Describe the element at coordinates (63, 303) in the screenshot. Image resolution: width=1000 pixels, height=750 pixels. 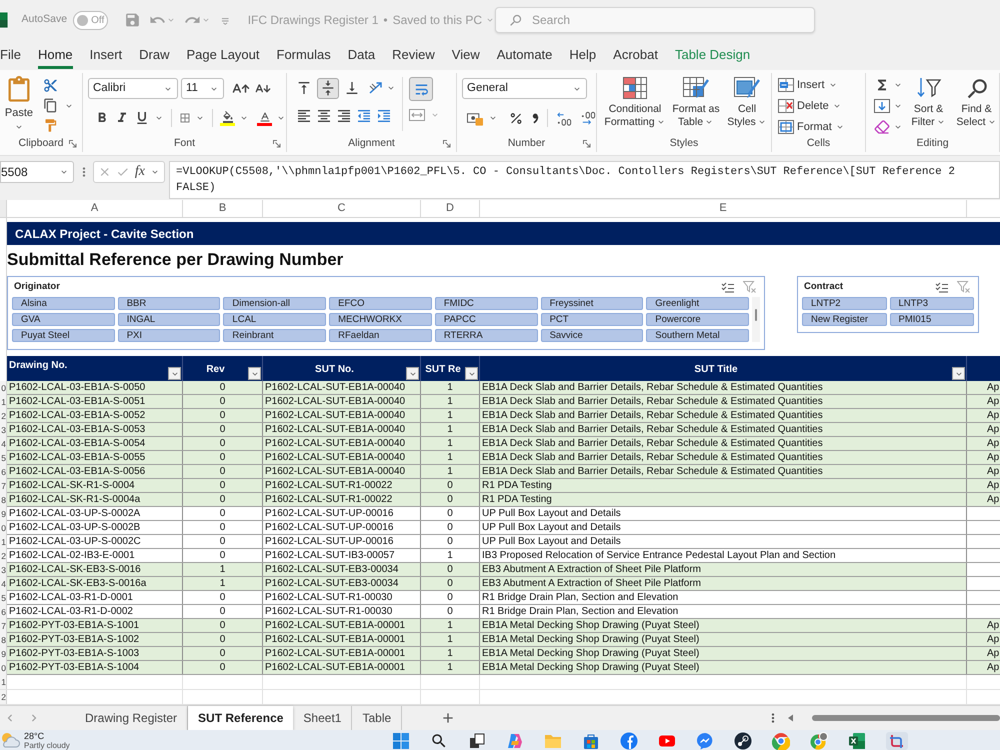
I see `slicer-item: Alsina` at that location.